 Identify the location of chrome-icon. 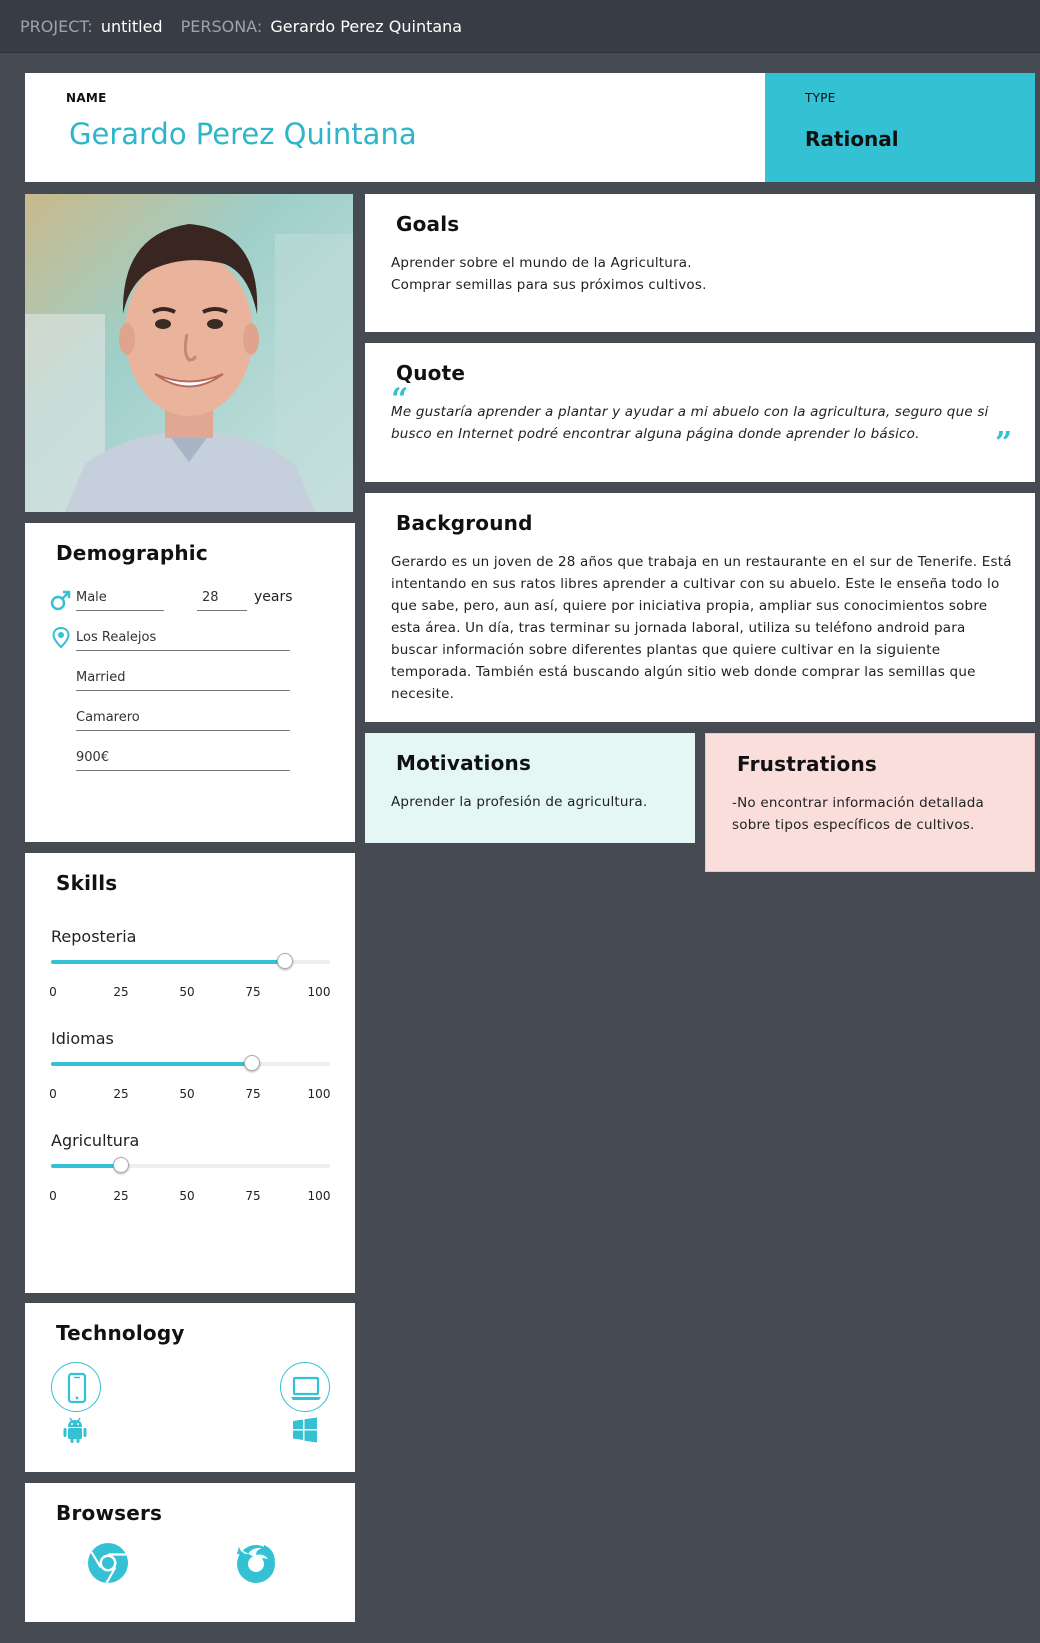
(108, 1563).